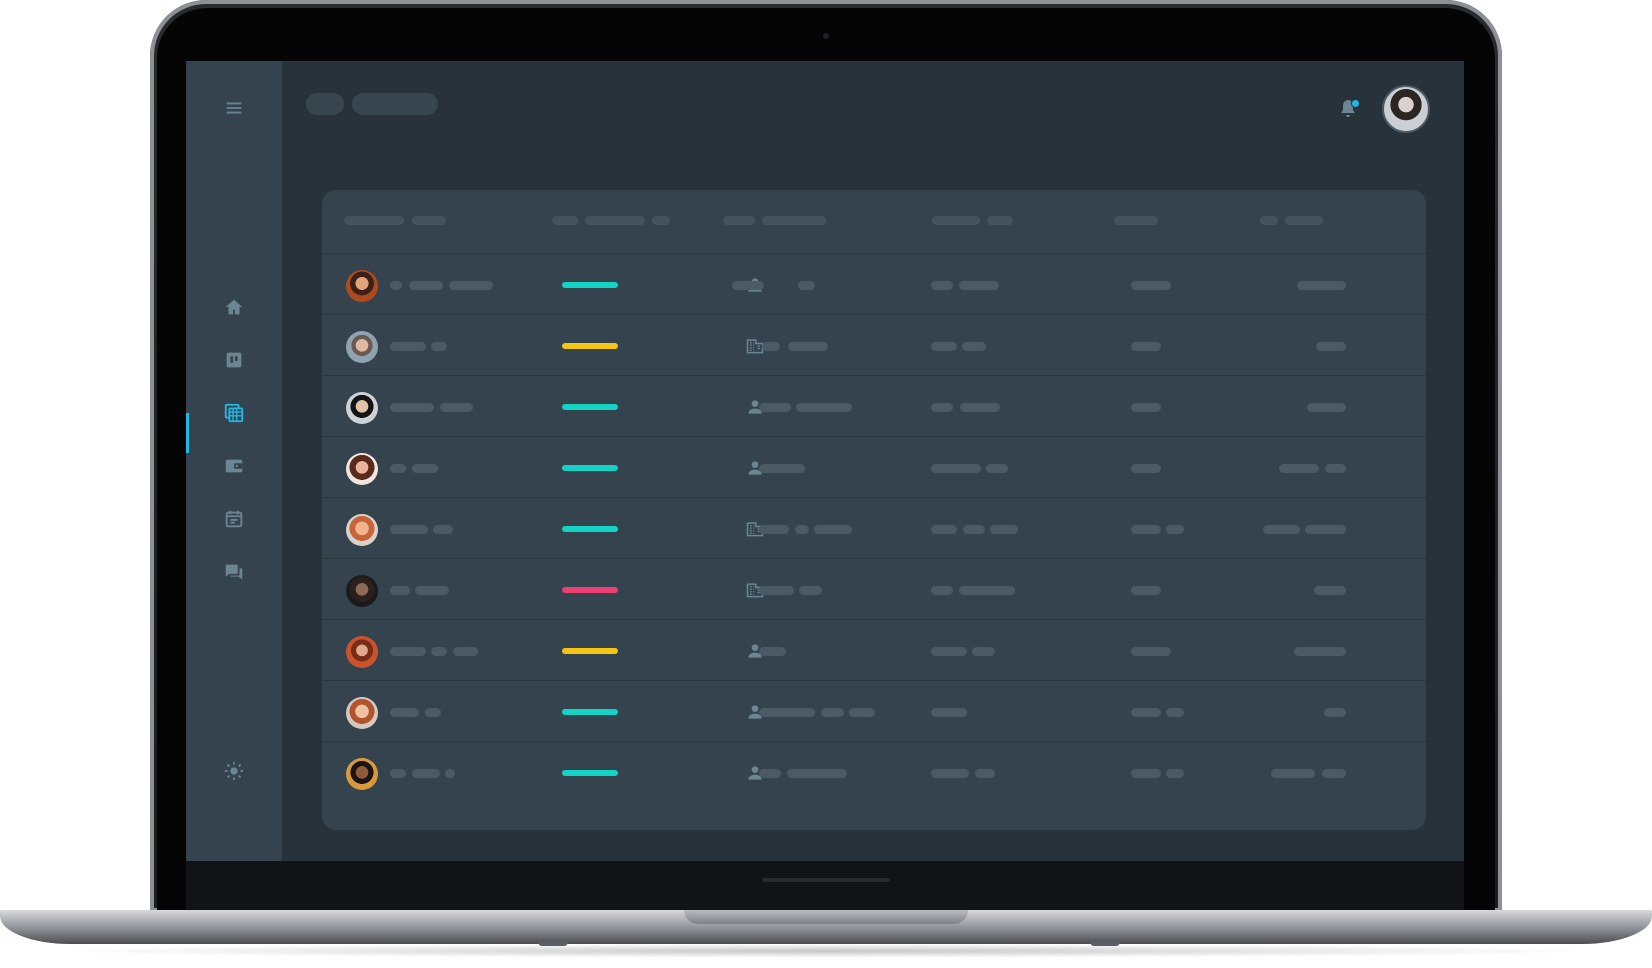 Image resolution: width=1652 pixels, height=968 pixels. Describe the element at coordinates (1355, 103) in the screenshot. I see `notification-badge` at that location.